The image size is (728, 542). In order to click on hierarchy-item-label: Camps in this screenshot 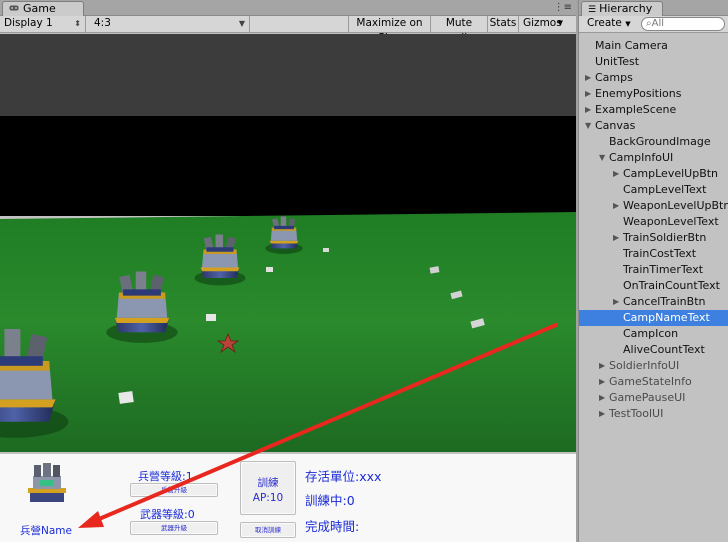, I will do `click(614, 77)`.